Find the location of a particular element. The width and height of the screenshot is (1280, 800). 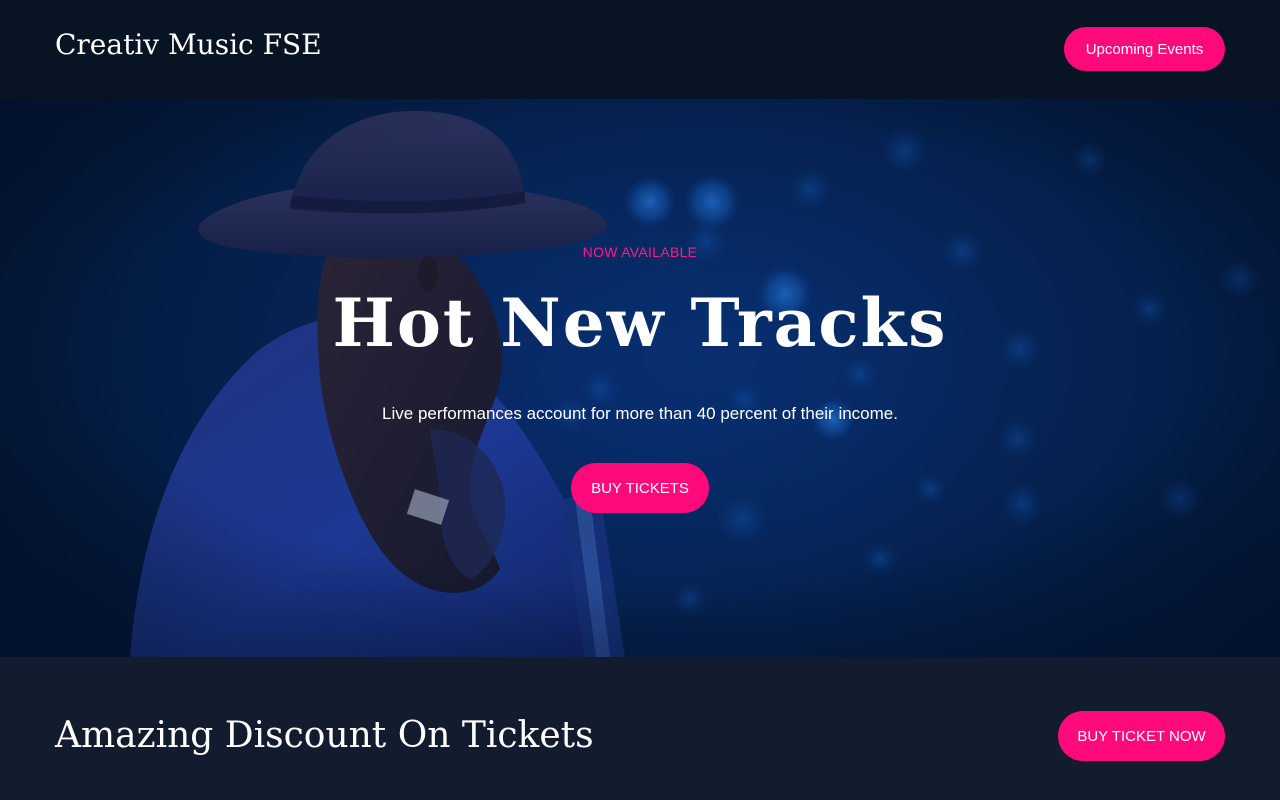

hero-eyebrow: NOW AVAILABLE is located at coordinates (640, 252).